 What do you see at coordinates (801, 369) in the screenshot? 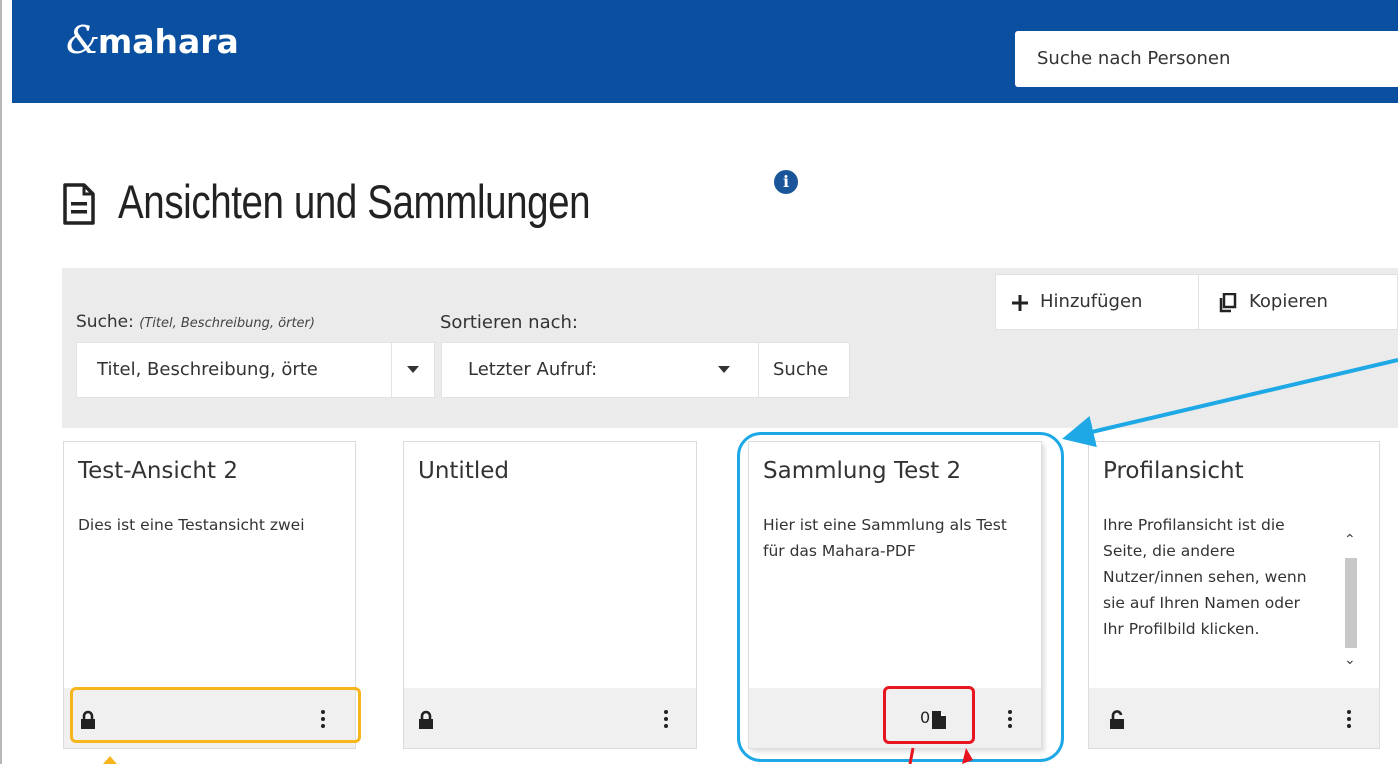
I see `search-button-label: Suche` at bounding box center [801, 369].